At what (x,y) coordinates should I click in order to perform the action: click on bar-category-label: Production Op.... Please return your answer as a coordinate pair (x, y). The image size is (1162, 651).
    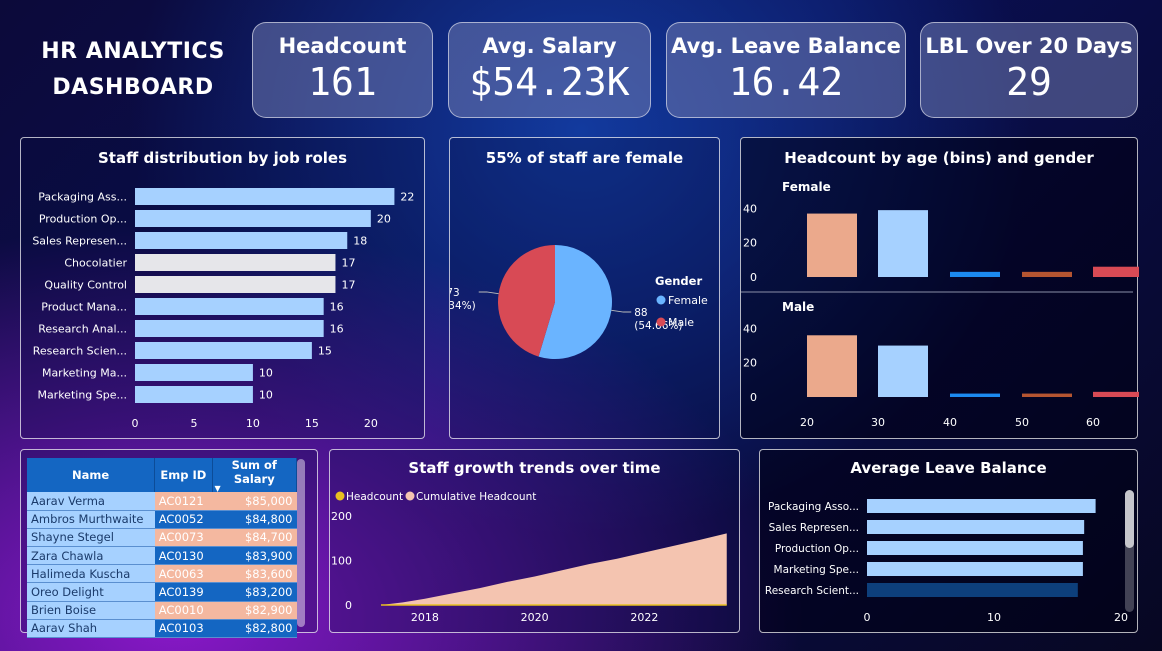
    Looking at the image, I should click on (83, 219).